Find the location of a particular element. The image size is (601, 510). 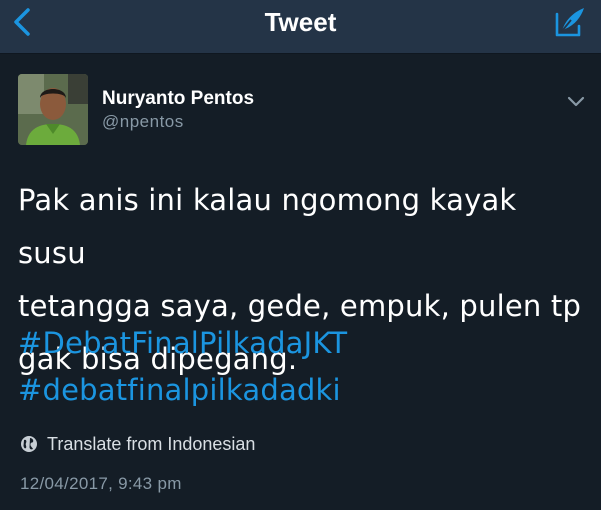

avatar-photo is located at coordinates (53, 109).